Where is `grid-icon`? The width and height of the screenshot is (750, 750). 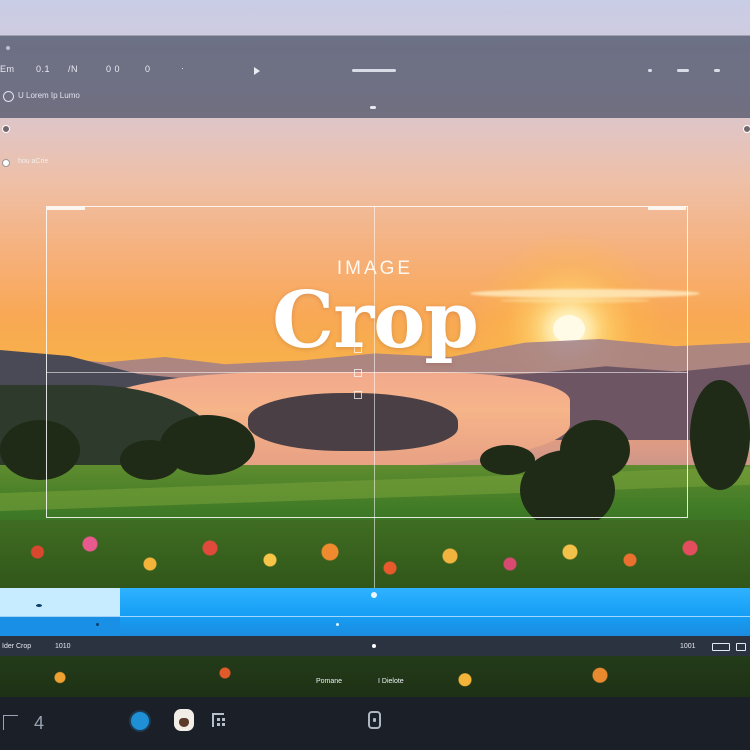
grid-icon is located at coordinates (219, 720).